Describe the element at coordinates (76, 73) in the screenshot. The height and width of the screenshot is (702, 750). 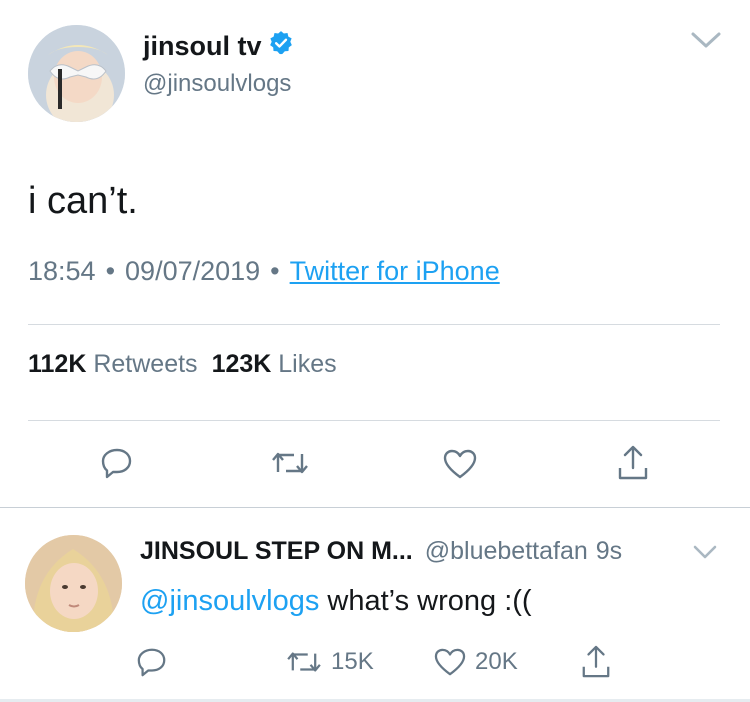
I see `author-avatar` at that location.